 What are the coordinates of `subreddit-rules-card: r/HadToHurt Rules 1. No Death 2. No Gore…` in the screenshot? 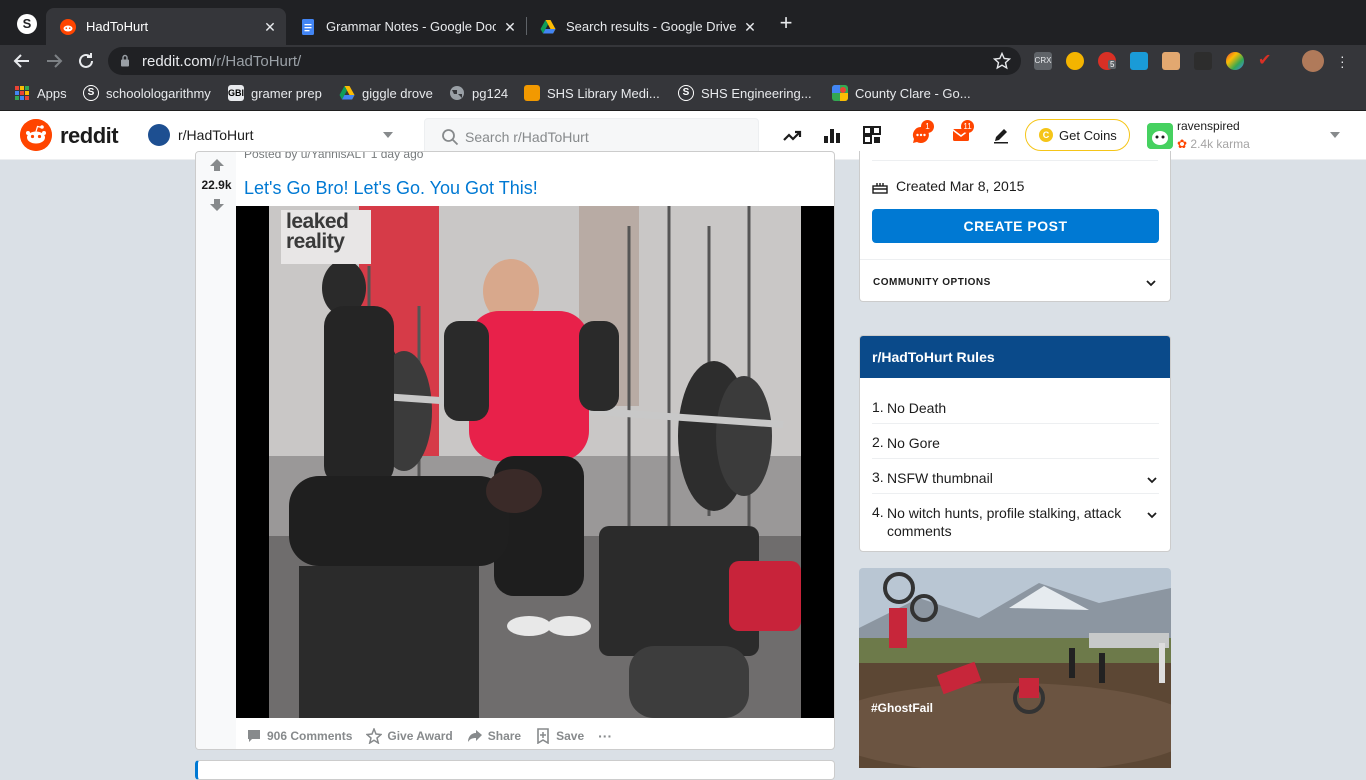 It's located at (1015, 443).